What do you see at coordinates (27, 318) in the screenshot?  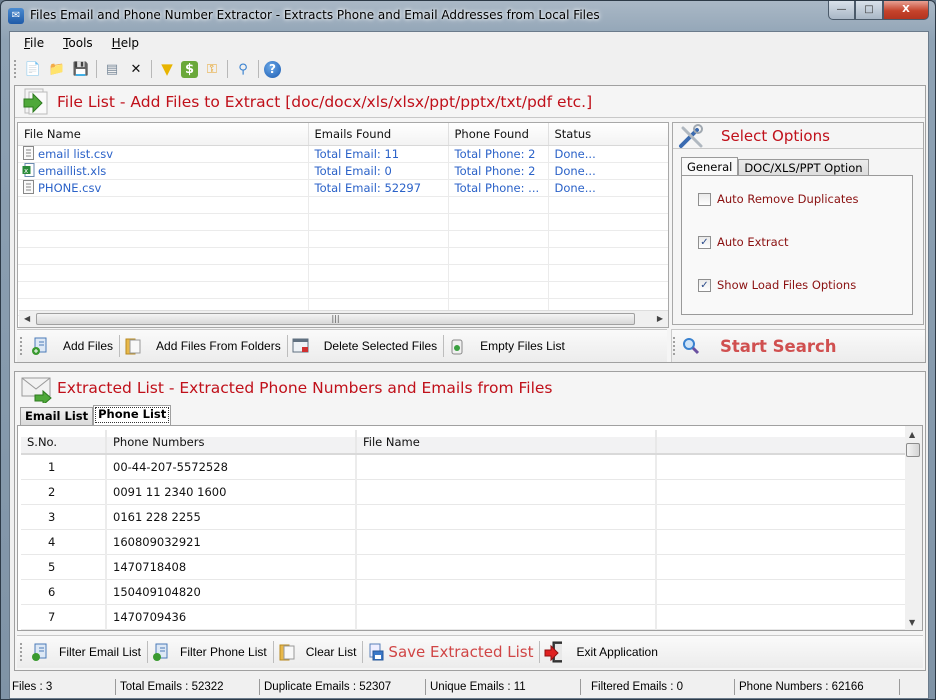 I see `scroll-left-icon: ◀` at bounding box center [27, 318].